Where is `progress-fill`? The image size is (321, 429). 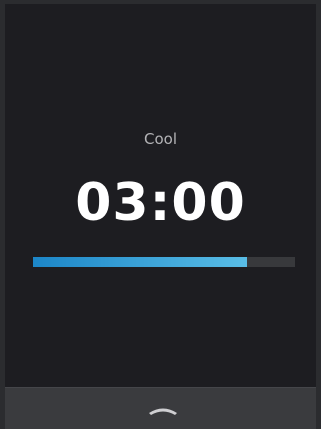 progress-fill is located at coordinates (140, 262).